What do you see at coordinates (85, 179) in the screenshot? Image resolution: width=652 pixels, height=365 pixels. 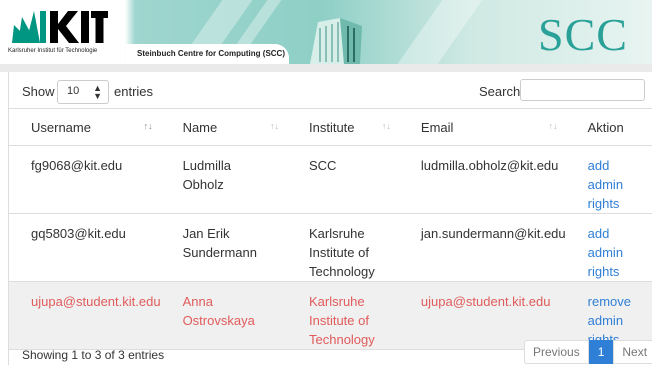 I see `cell-username: fg9068@kit.edu` at bounding box center [85, 179].